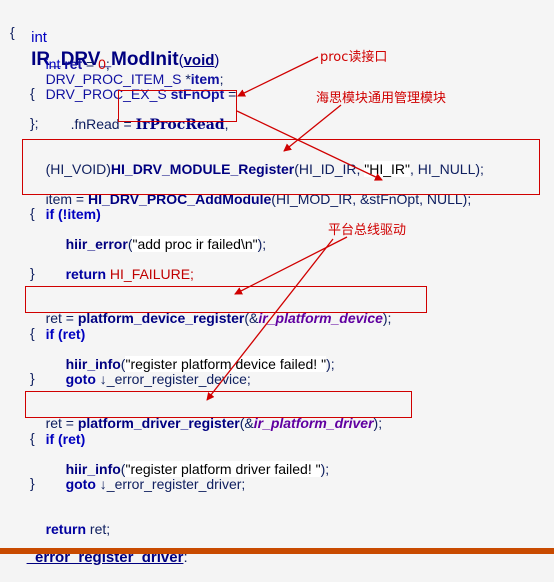 The width and height of the screenshot is (554, 582). What do you see at coordinates (32, 273) in the screenshot?
I see `if1-brace-close: }` at bounding box center [32, 273].